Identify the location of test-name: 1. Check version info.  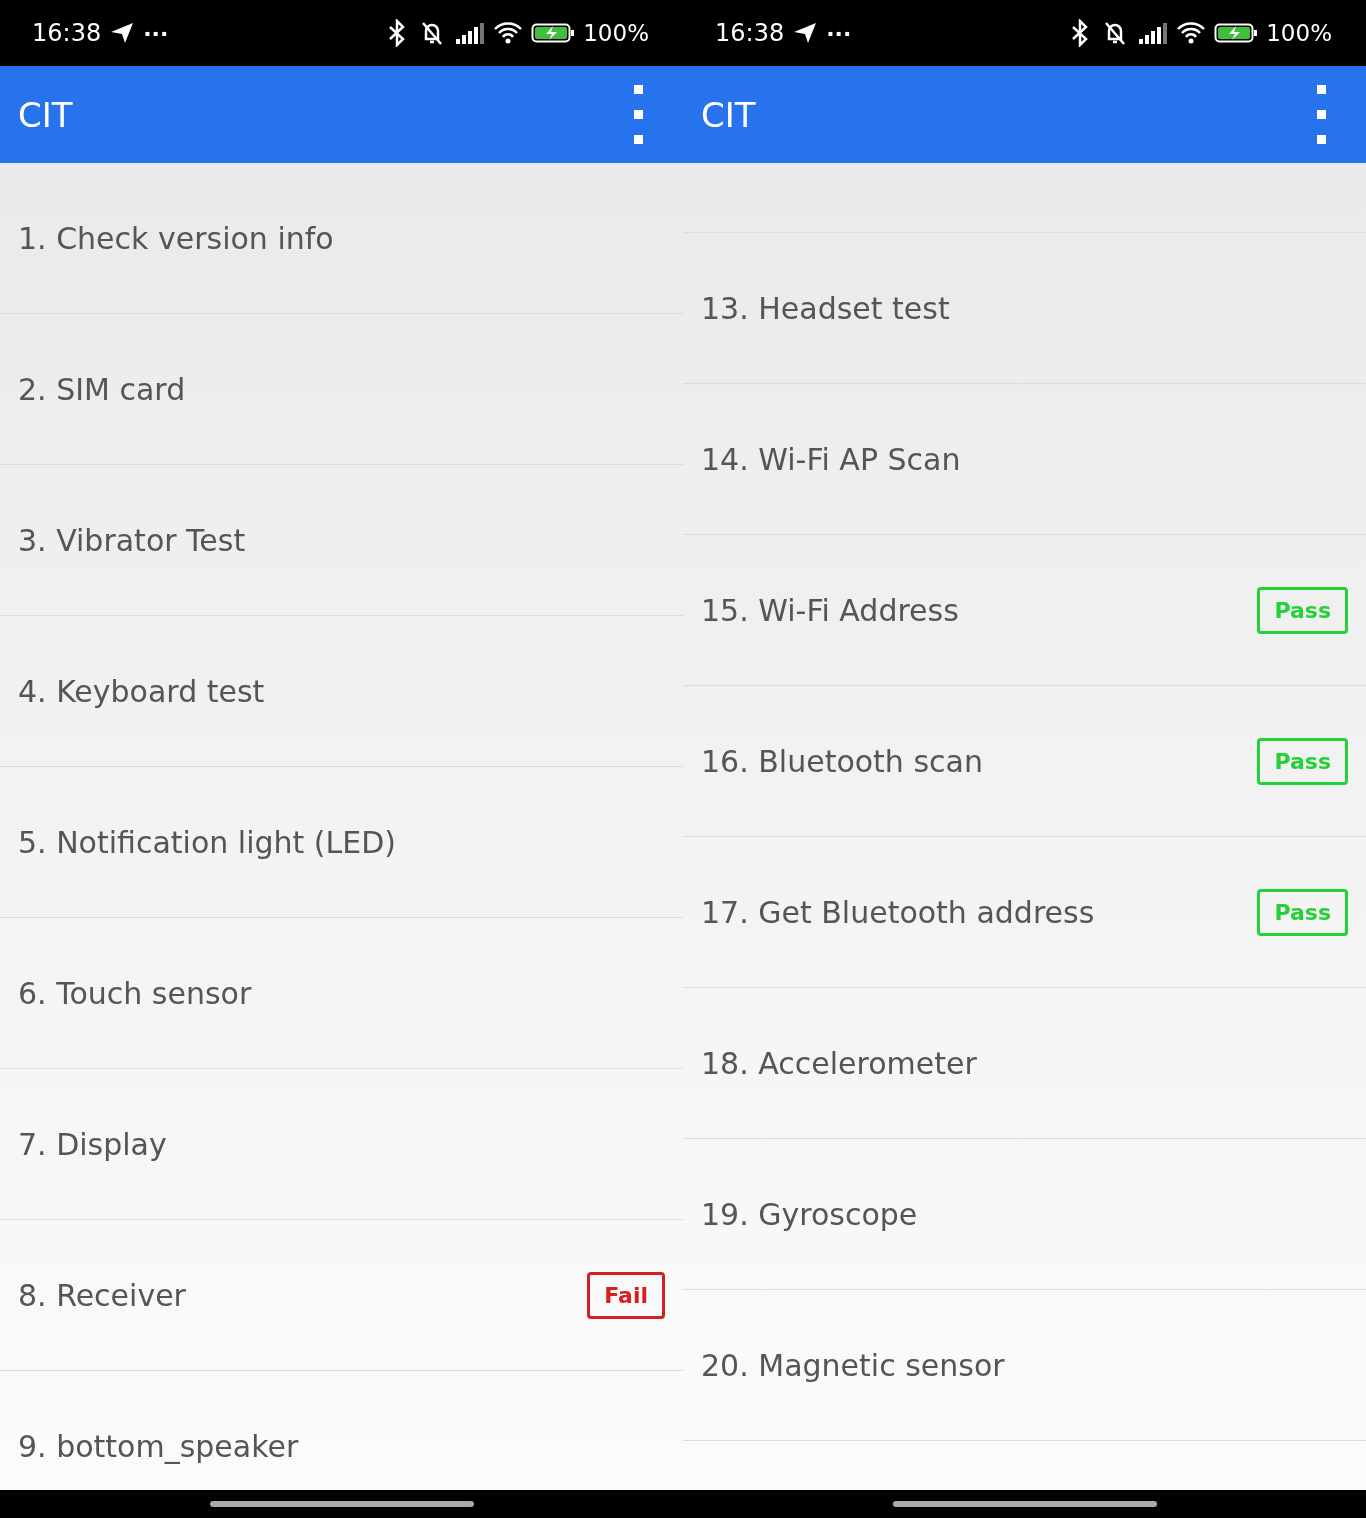
(176, 238).